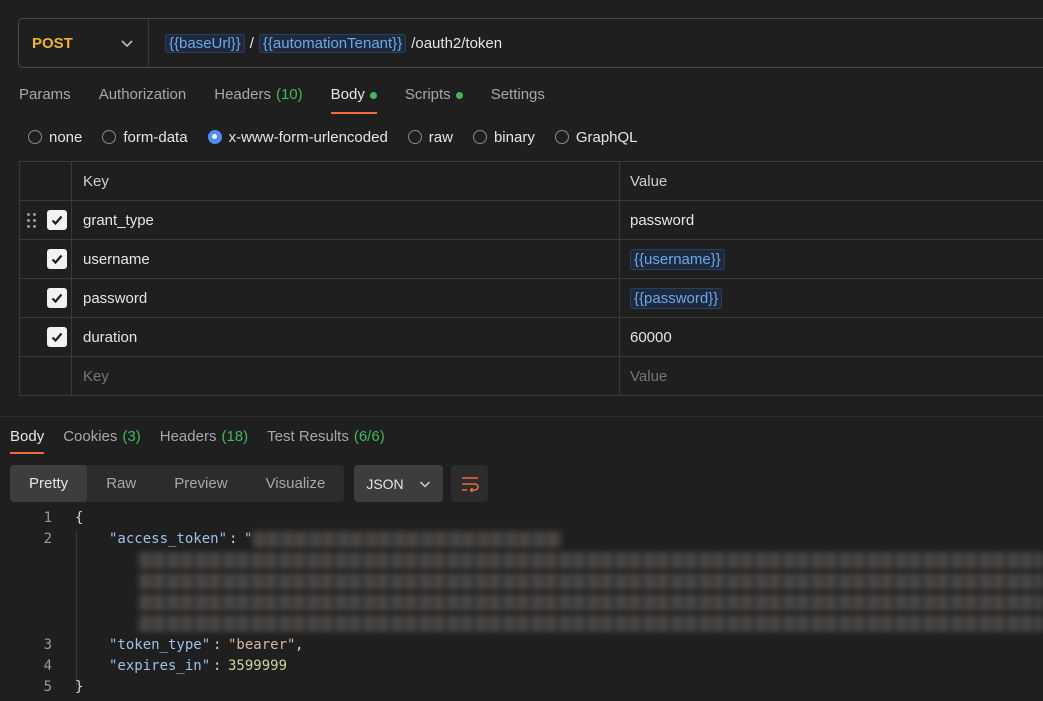 This screenshot has height=701, width=1043. What do you see at coordinates (606, 137) in the screenshot?
I see `radio-label: GraphQL` at bounding box center [606, 137].